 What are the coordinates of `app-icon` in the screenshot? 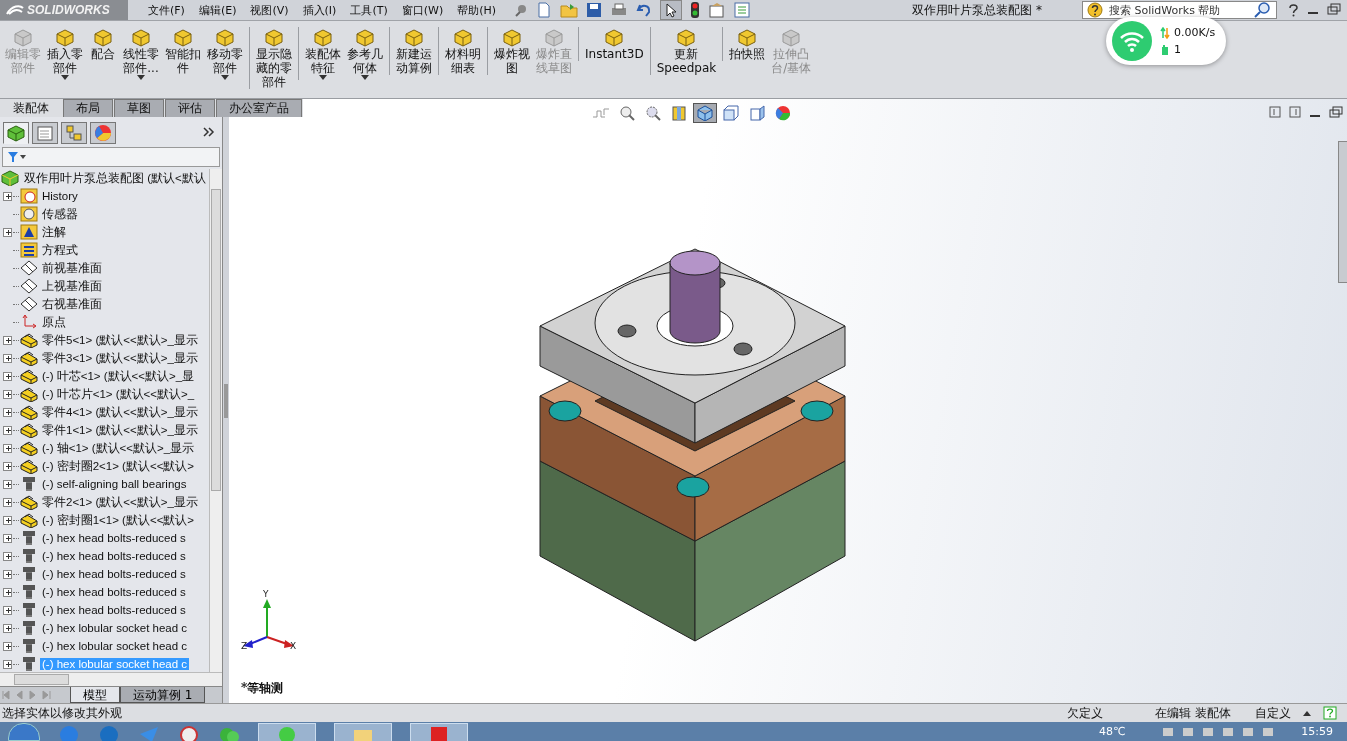 It's located at (189, 732).